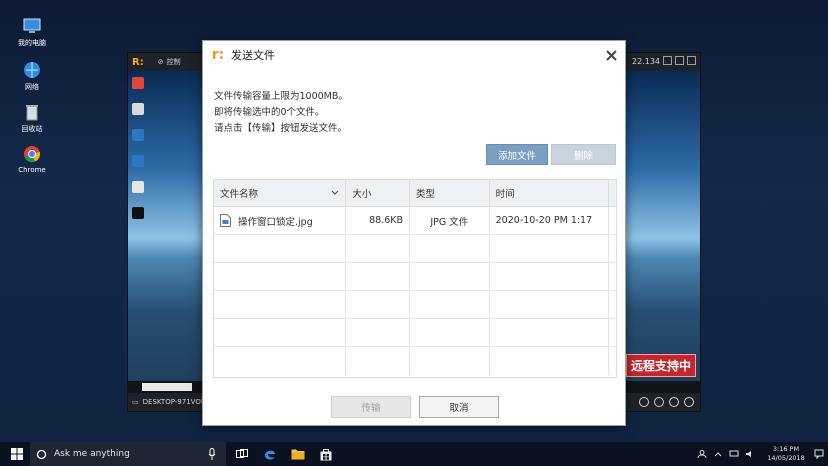 This screenshot has width=828, height=466. I want to click on table-header: 文件名称 大小 类型 时间, so click(415, 193).